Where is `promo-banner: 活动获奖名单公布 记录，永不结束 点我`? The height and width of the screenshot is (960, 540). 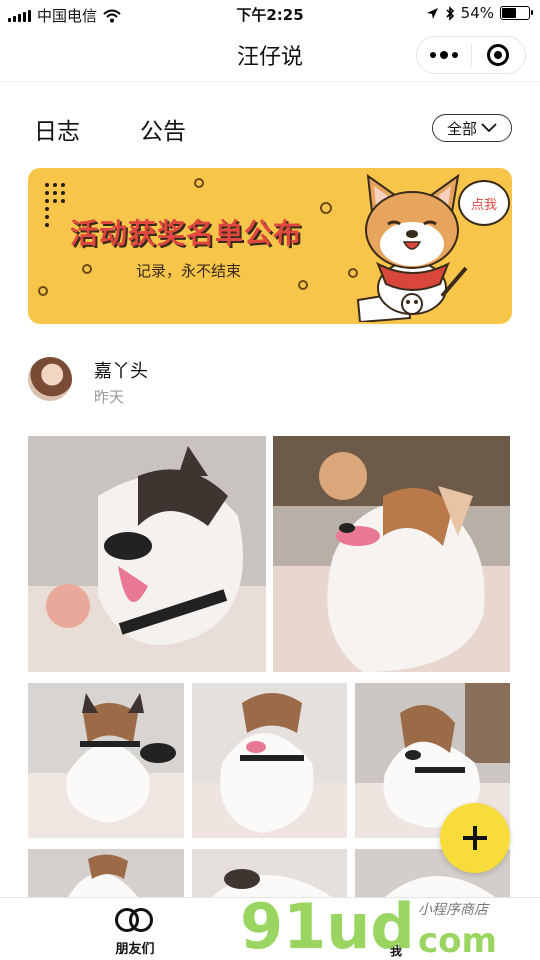 promo-banner: 活动获奖名单公布 记录，永不结束 点我 is located at coordinates (270, 246).